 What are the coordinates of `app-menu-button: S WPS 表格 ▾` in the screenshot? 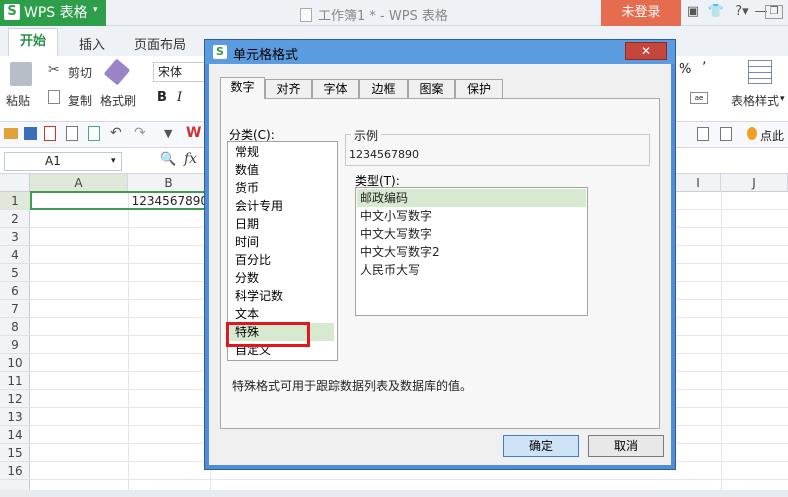 It's located at (53, 13).